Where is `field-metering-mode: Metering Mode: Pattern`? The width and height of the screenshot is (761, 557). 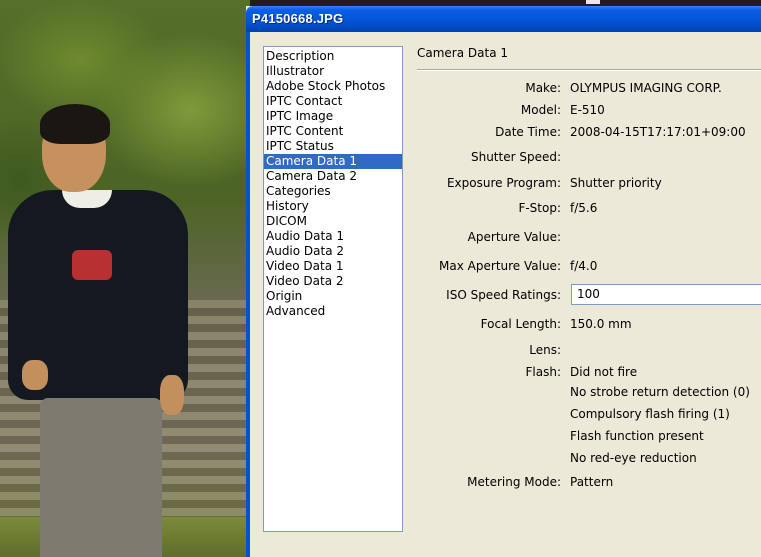 field-metering-mode: Metering Mode: Pattern is located at coordinates (589, 483).